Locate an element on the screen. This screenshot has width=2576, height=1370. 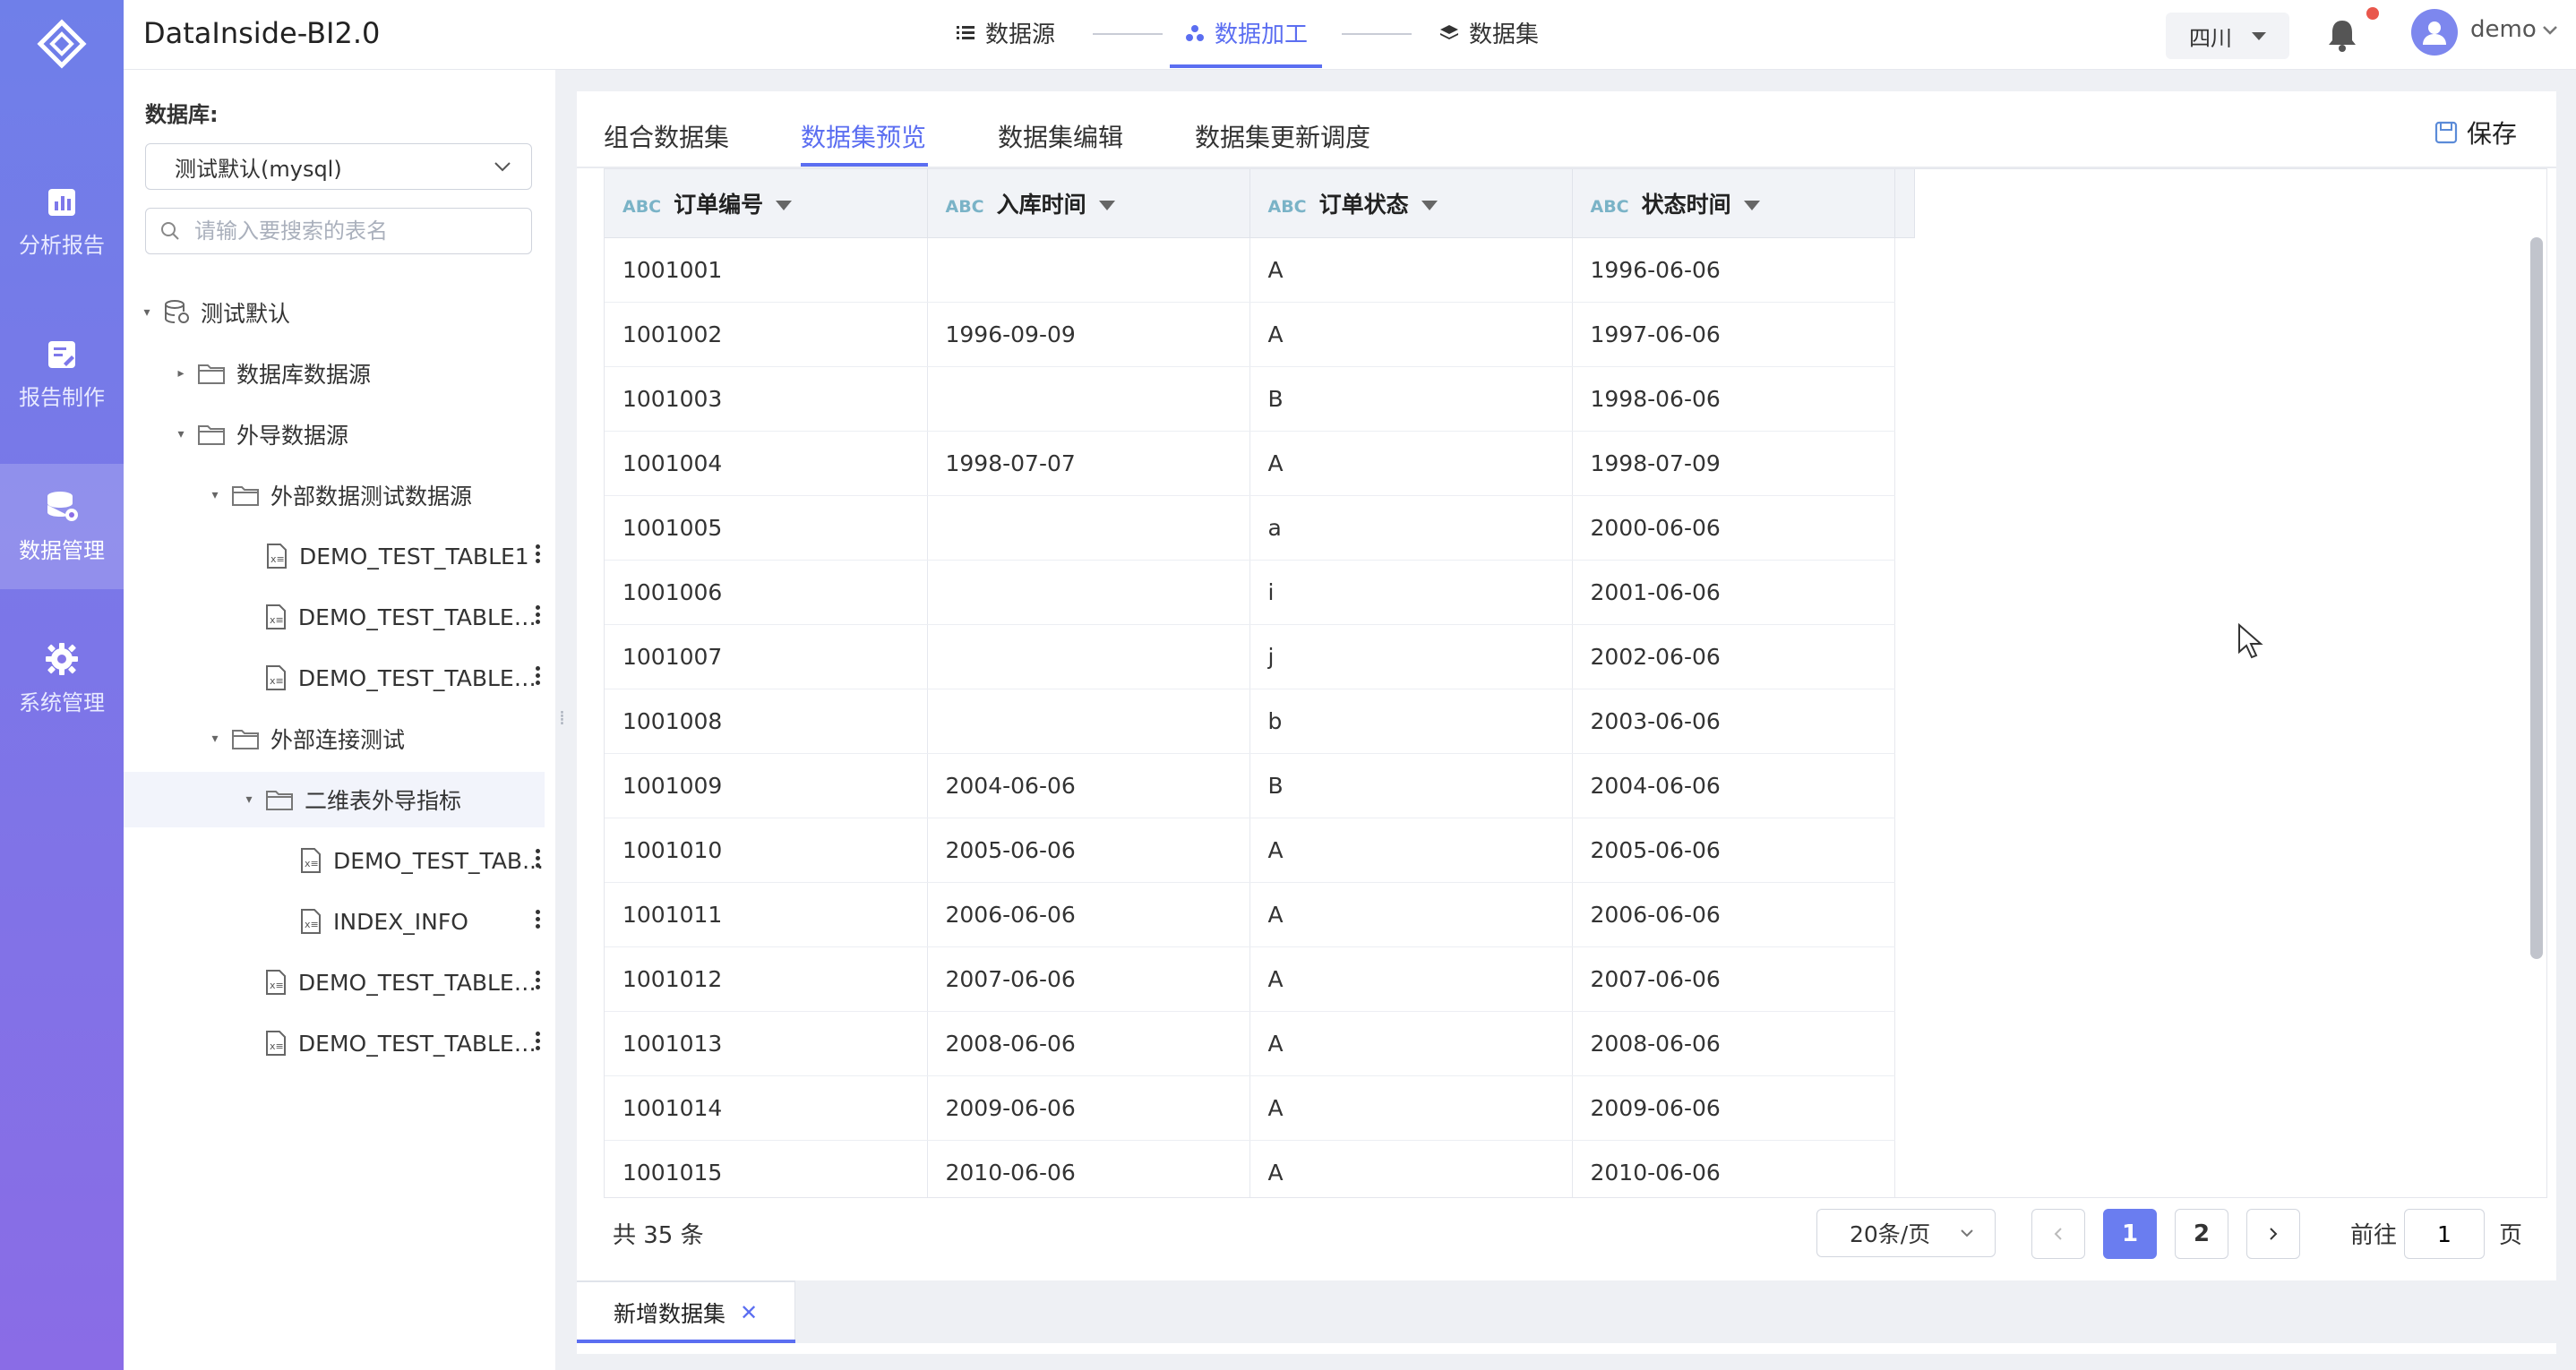
rail-item-system: 系统管理 is located at coordinates (62, 679).